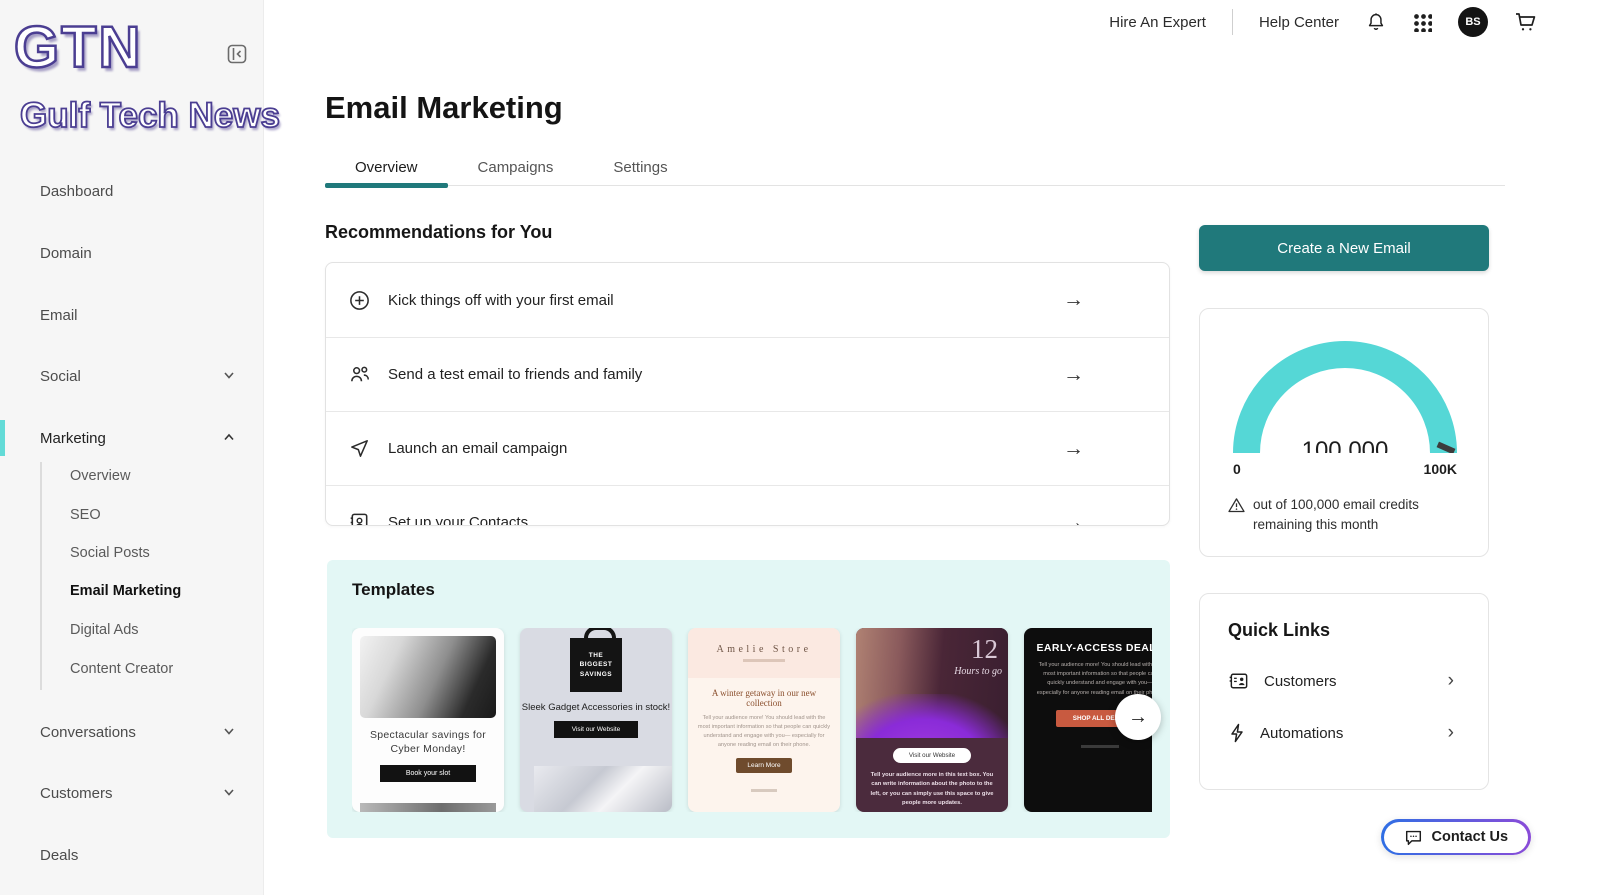 The height and width of the screenshot is (895, 1600). I want to click on sidebar-item-label: Deals, so click(59, 855).